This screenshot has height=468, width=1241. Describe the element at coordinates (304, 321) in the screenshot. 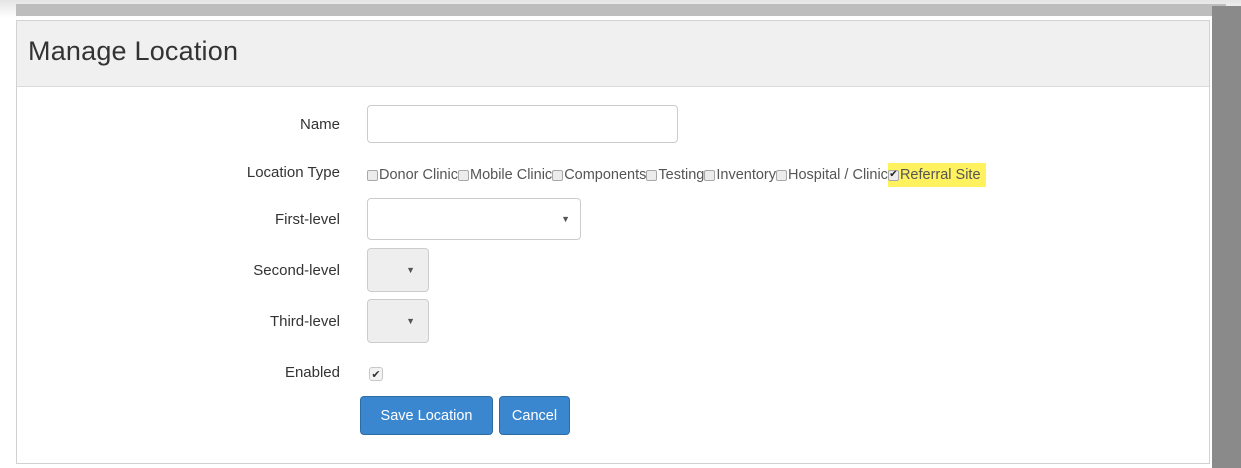

I see `third-level-label: Third-level` at that location.